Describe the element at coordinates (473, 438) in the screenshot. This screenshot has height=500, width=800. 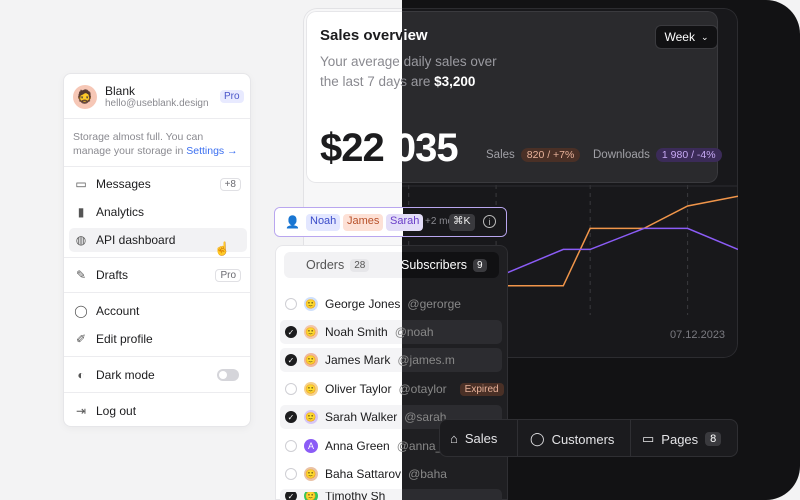
I see `nav-sales: ⌂ Sales` at that location.